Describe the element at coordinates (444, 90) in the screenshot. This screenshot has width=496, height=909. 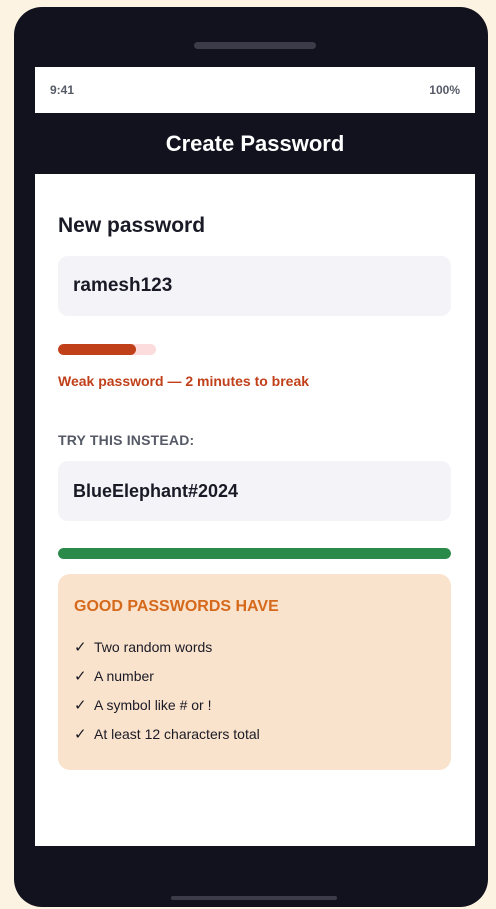
I see `status-battery: 100%` at that location.